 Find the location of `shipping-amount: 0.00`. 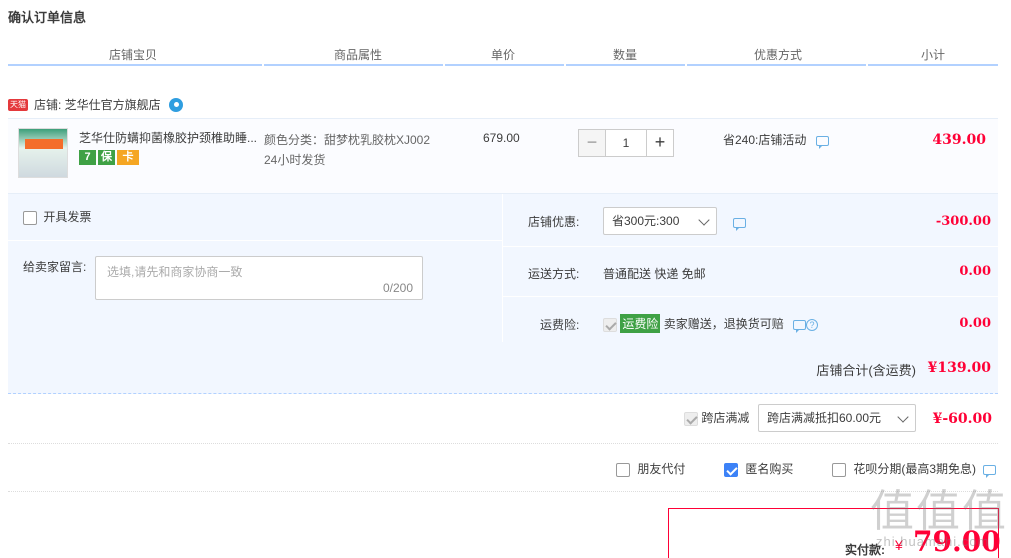

shipping-amount: 0.00 is located at coordinates (975, 271).